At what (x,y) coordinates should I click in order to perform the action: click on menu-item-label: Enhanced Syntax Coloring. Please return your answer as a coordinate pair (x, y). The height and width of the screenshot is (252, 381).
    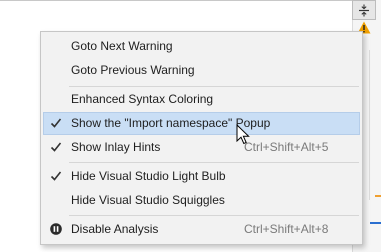
    Looking at the image, I should click on (142, 99).